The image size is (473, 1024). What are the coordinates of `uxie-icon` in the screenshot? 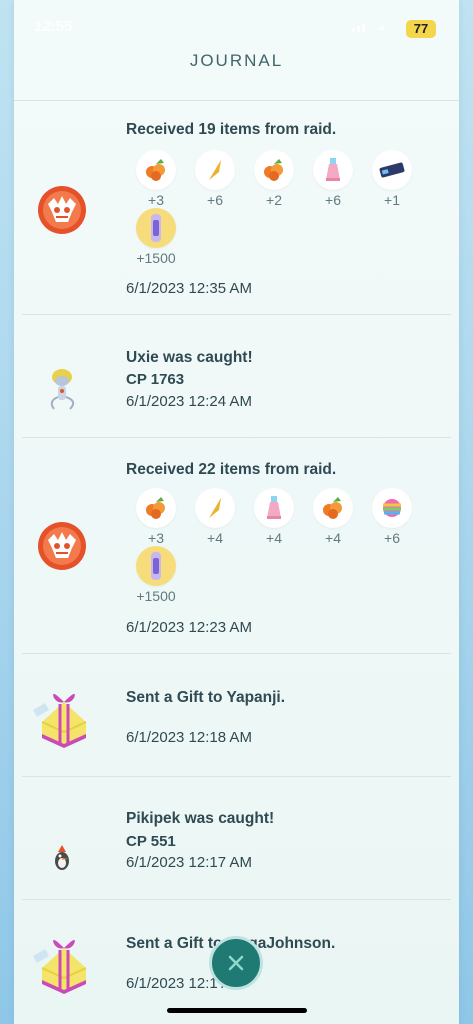 It's located at (62, 389).